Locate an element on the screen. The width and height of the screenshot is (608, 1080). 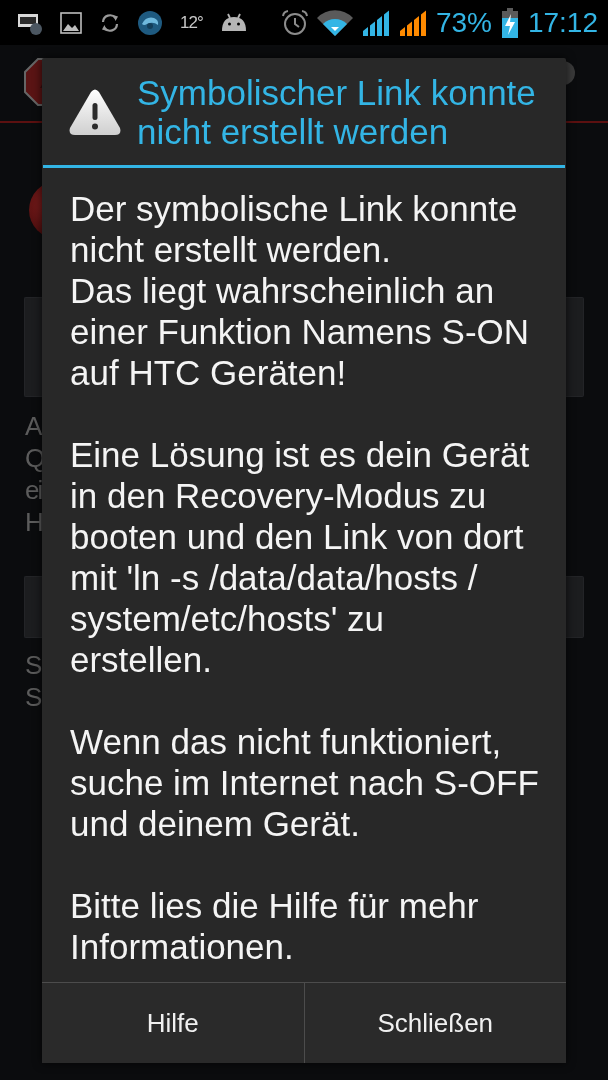
battery-charging-icon is located at coordinates (509, 22).